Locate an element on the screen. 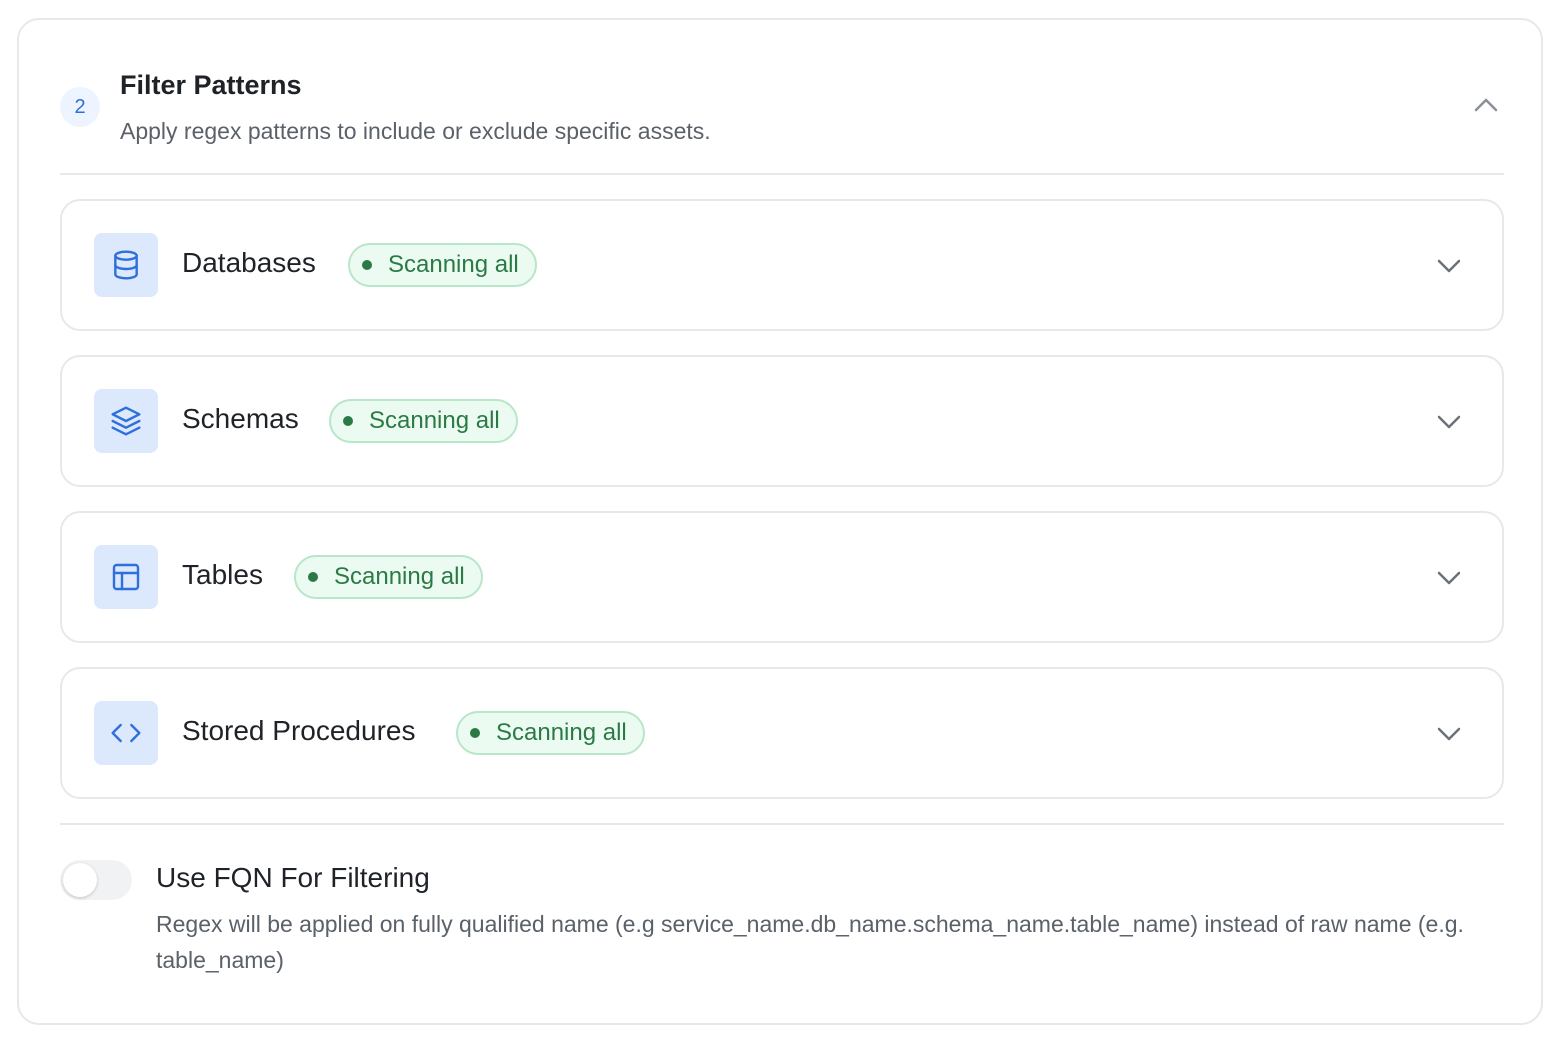 This screenshot has height=1040, width=1554. database-icon is located at coordinates (126, 265).